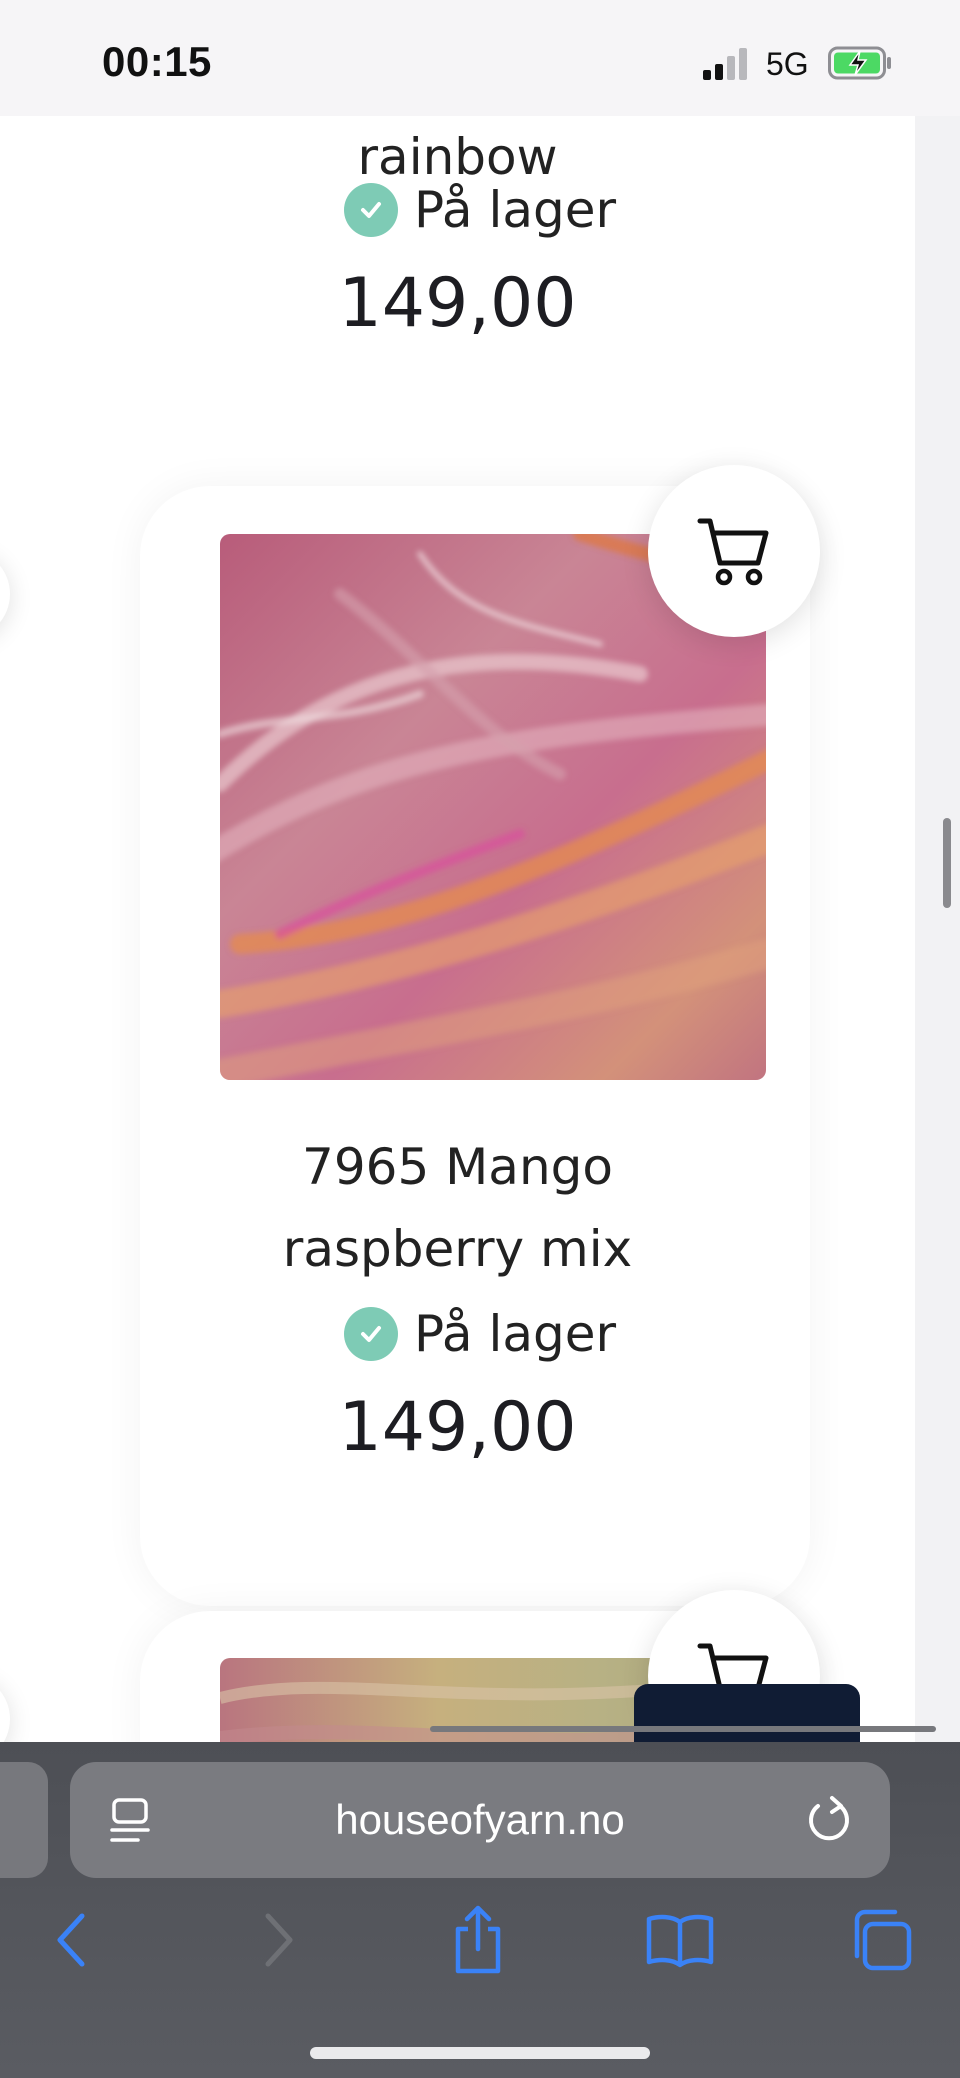 This screenshot has width=960, height=2078. I want to click on bookmarks-button, so click(680, 1940).